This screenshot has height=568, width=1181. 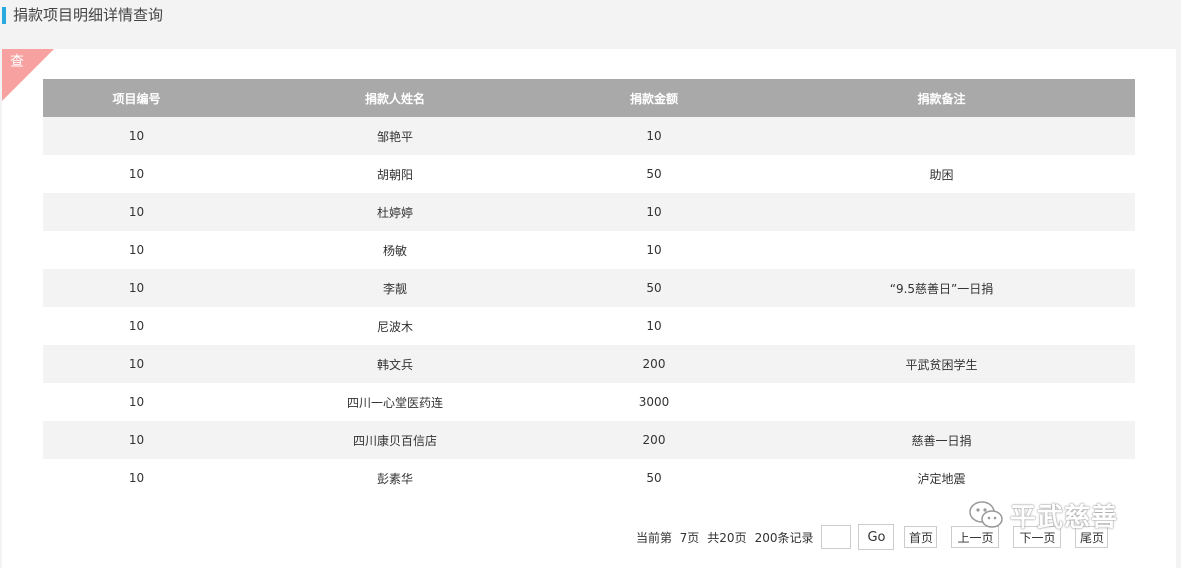 I want to click on pager-total-records: 200条记录, so click(x=784, y=537).